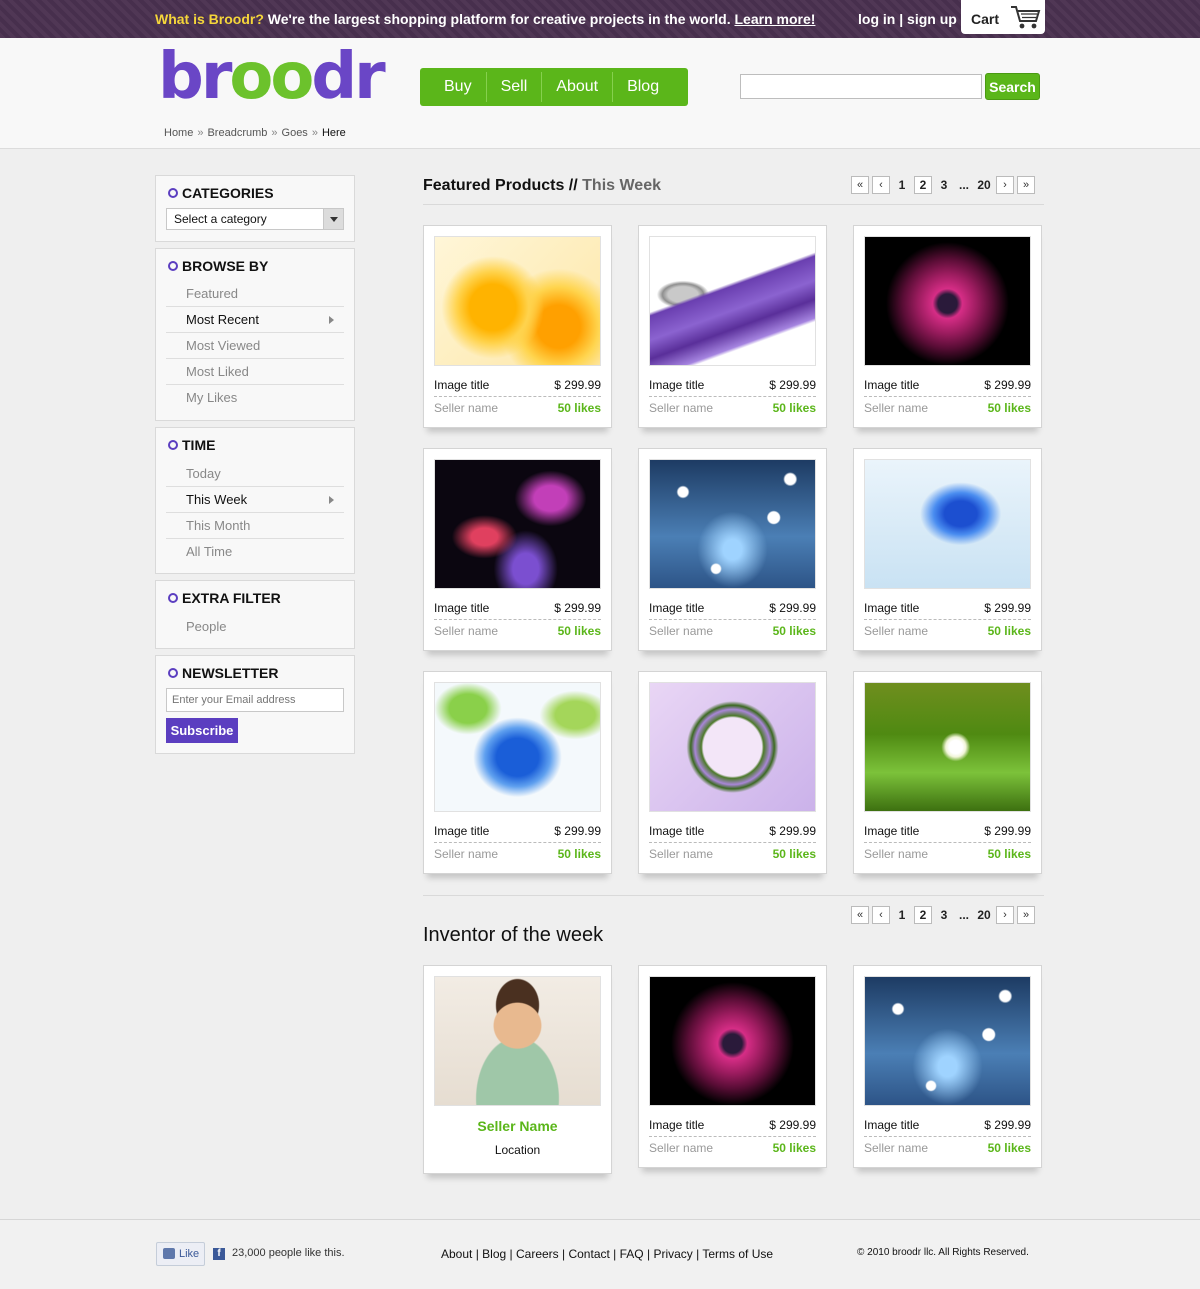 The width and height of the screenshot is (1200, 1289). What do you see at coordinates (202, 730) in the screenshot?
I see `subscribe-button: Subscribe` at bounding box center [202, 730].